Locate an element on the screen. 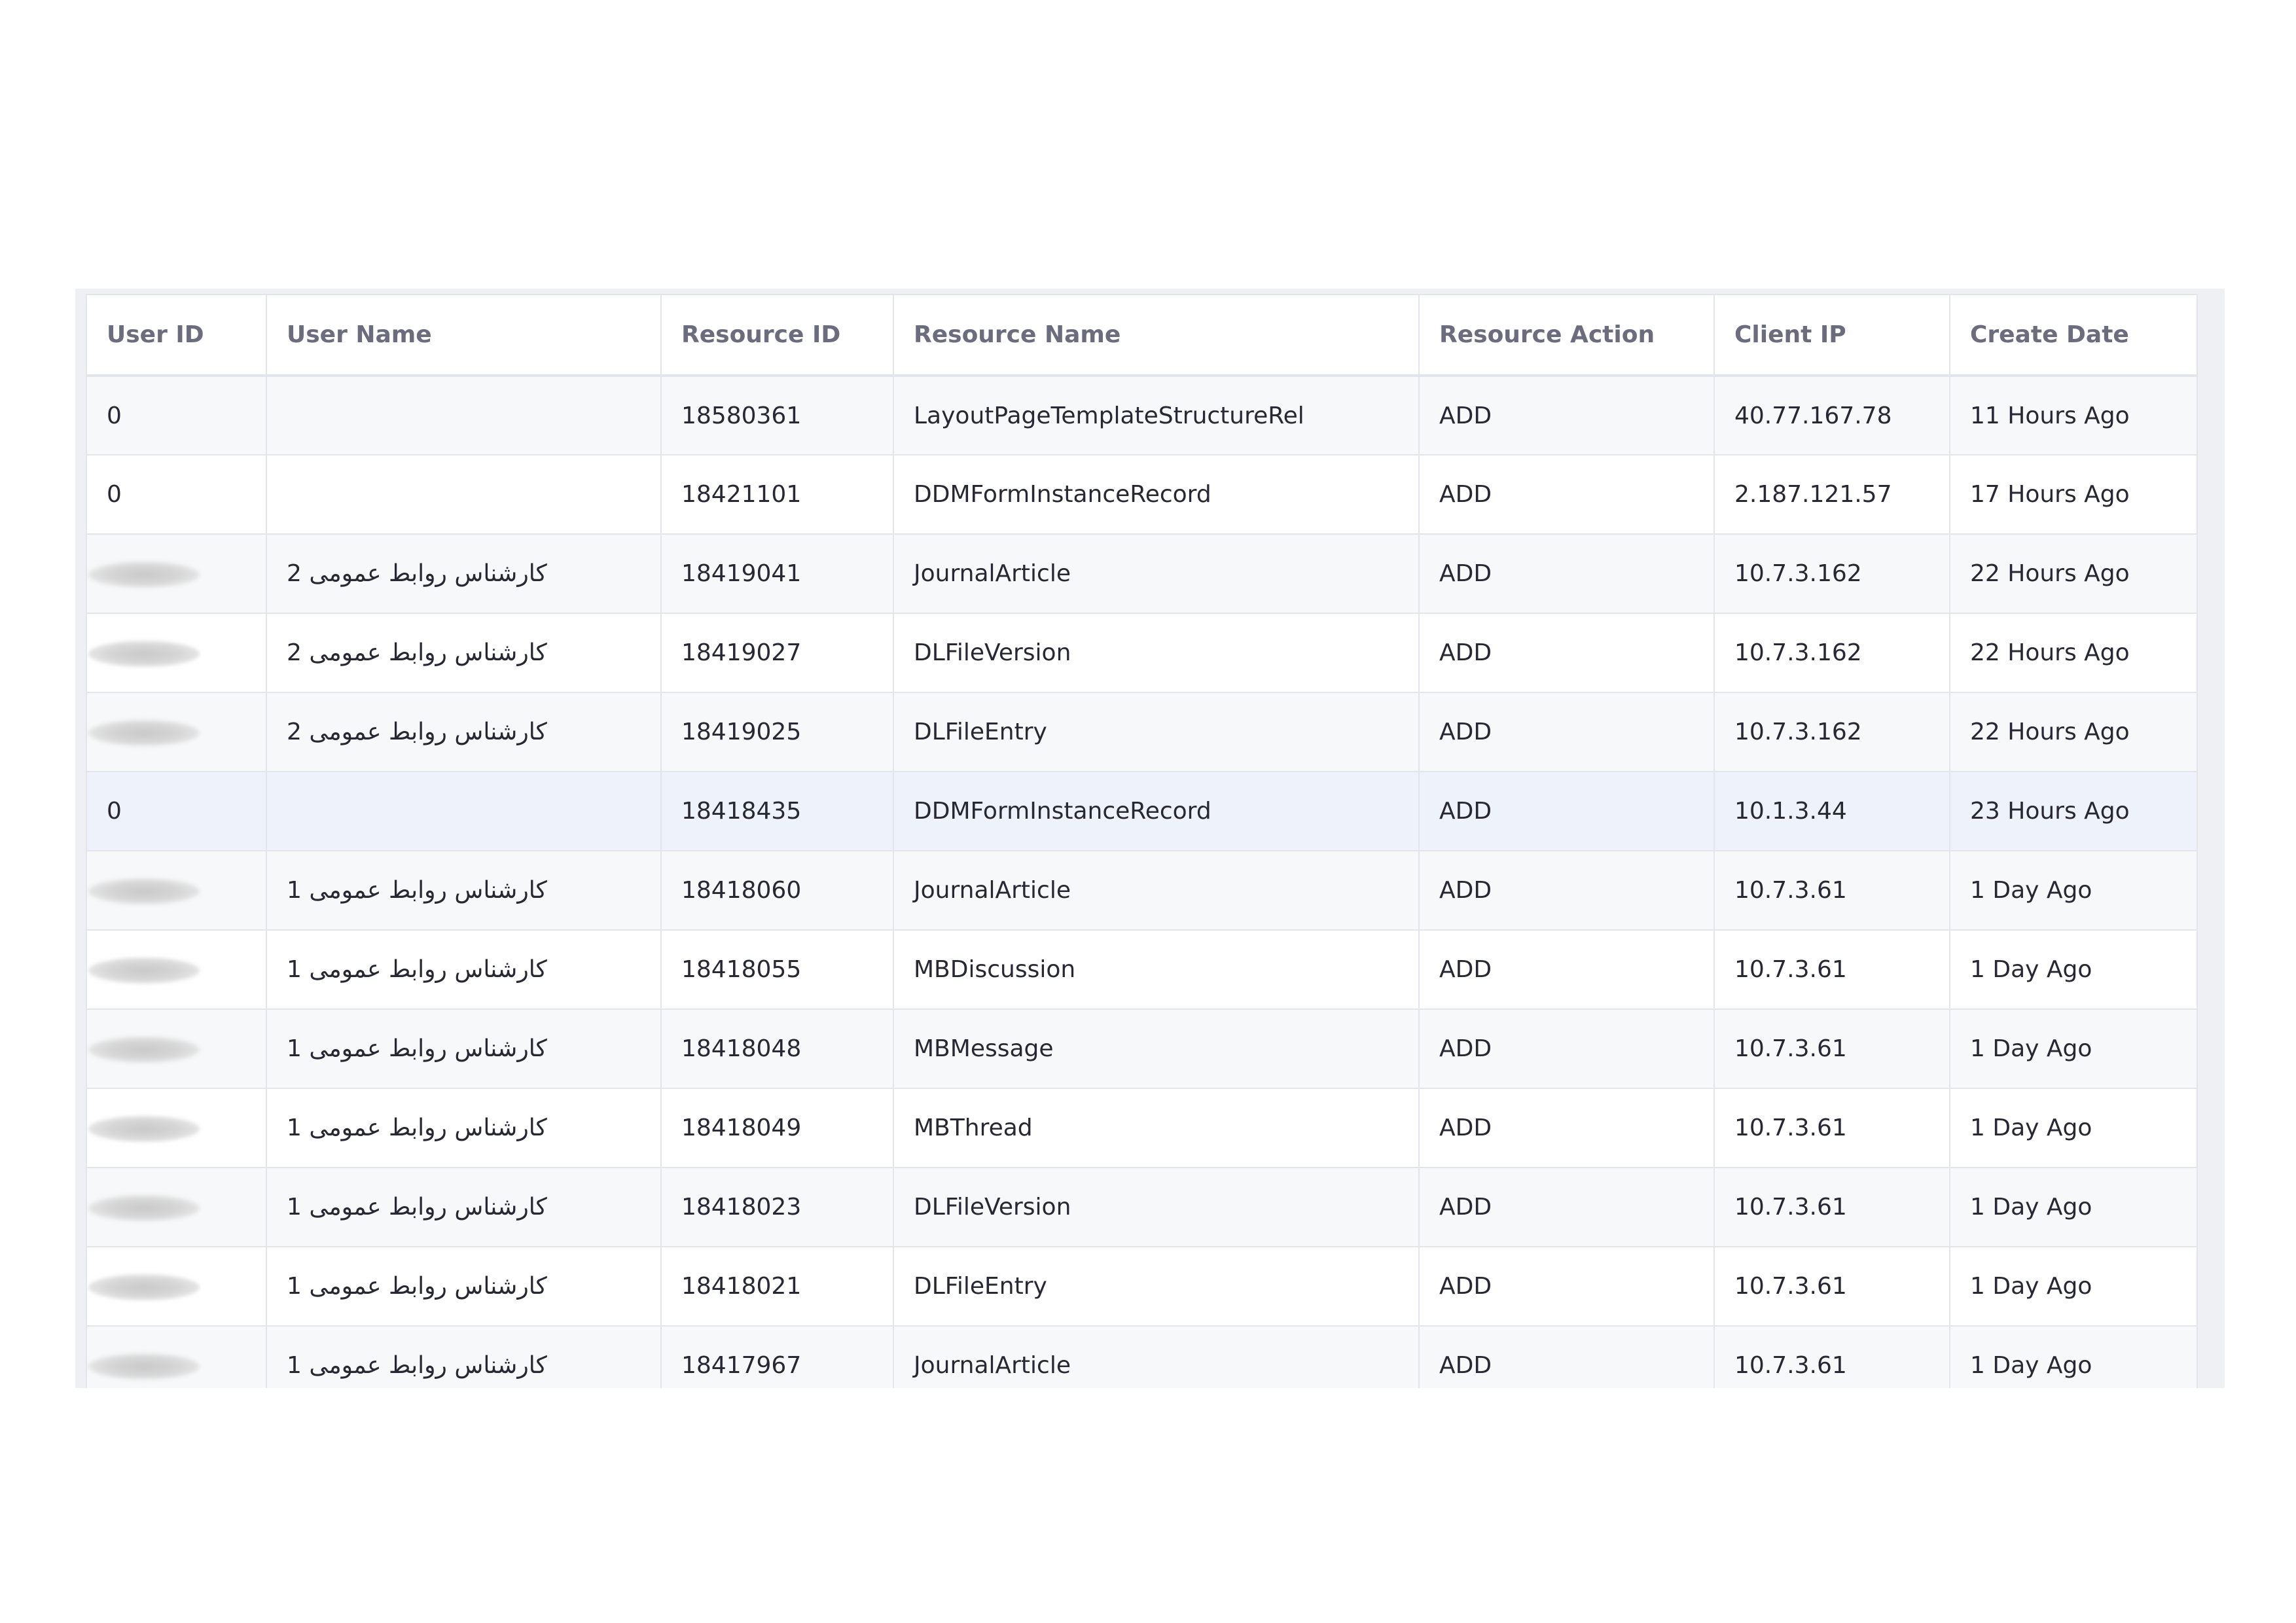 This screenshot has width=2296, height=1623. cell-client-ip: 10.7.3.162 is located at coordinates (1831, 653).